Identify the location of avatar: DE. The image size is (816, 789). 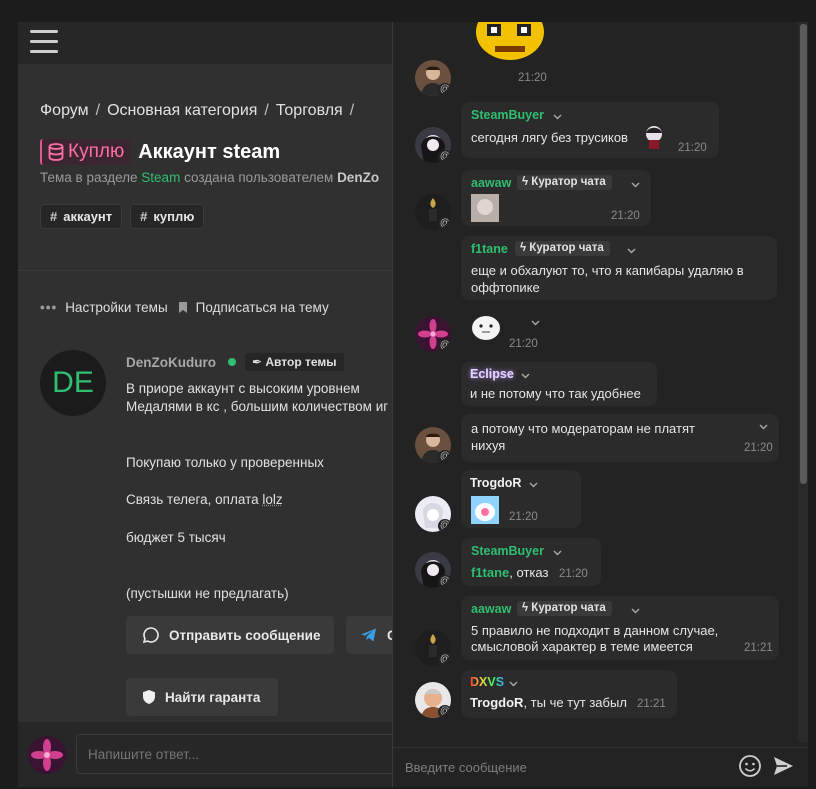
(73, 383).